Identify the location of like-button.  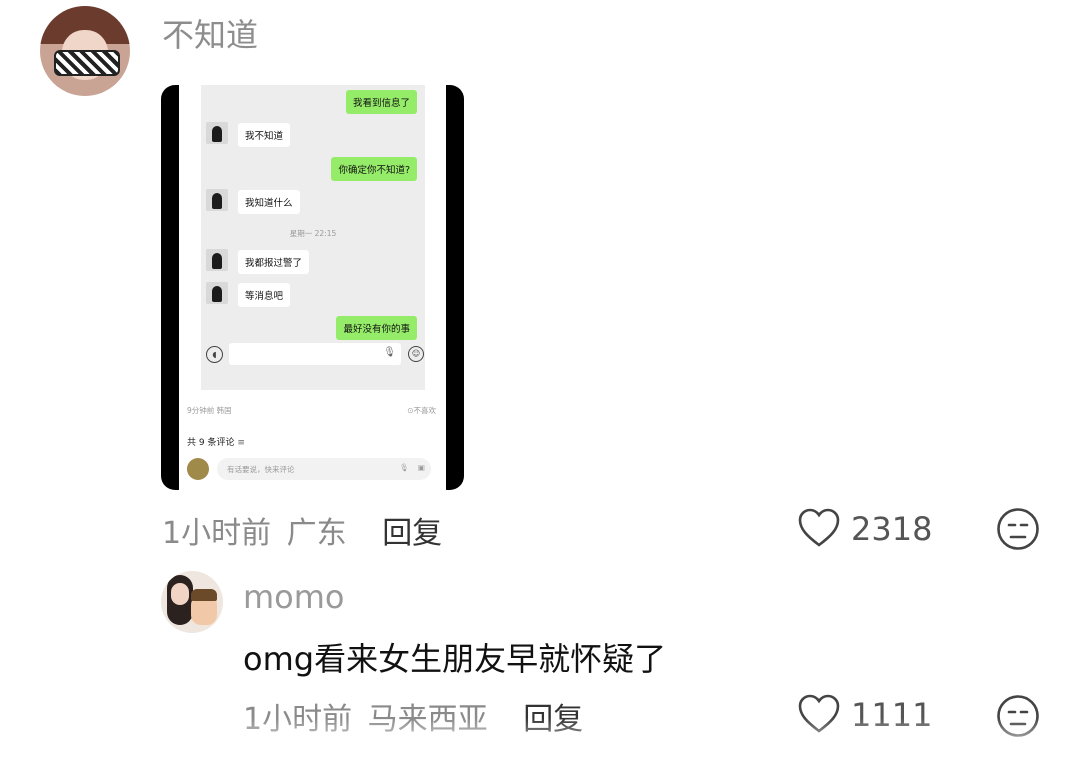
(819, 528).